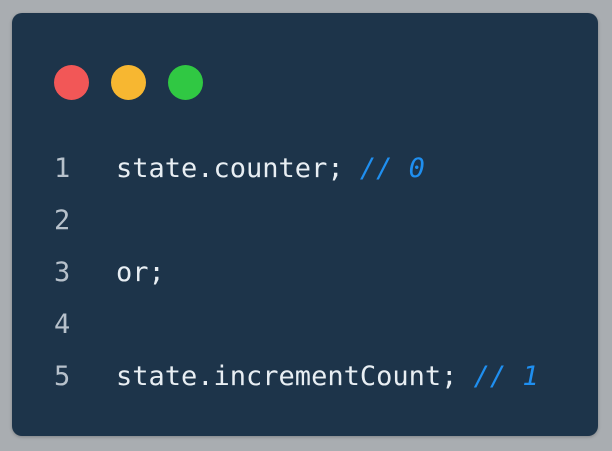 The height and width of the screenshot is (451, 612). What do you see at coordinates (62, 272) in the screenshot?
I see `line-number: 3` at bounding box center [62, 272].